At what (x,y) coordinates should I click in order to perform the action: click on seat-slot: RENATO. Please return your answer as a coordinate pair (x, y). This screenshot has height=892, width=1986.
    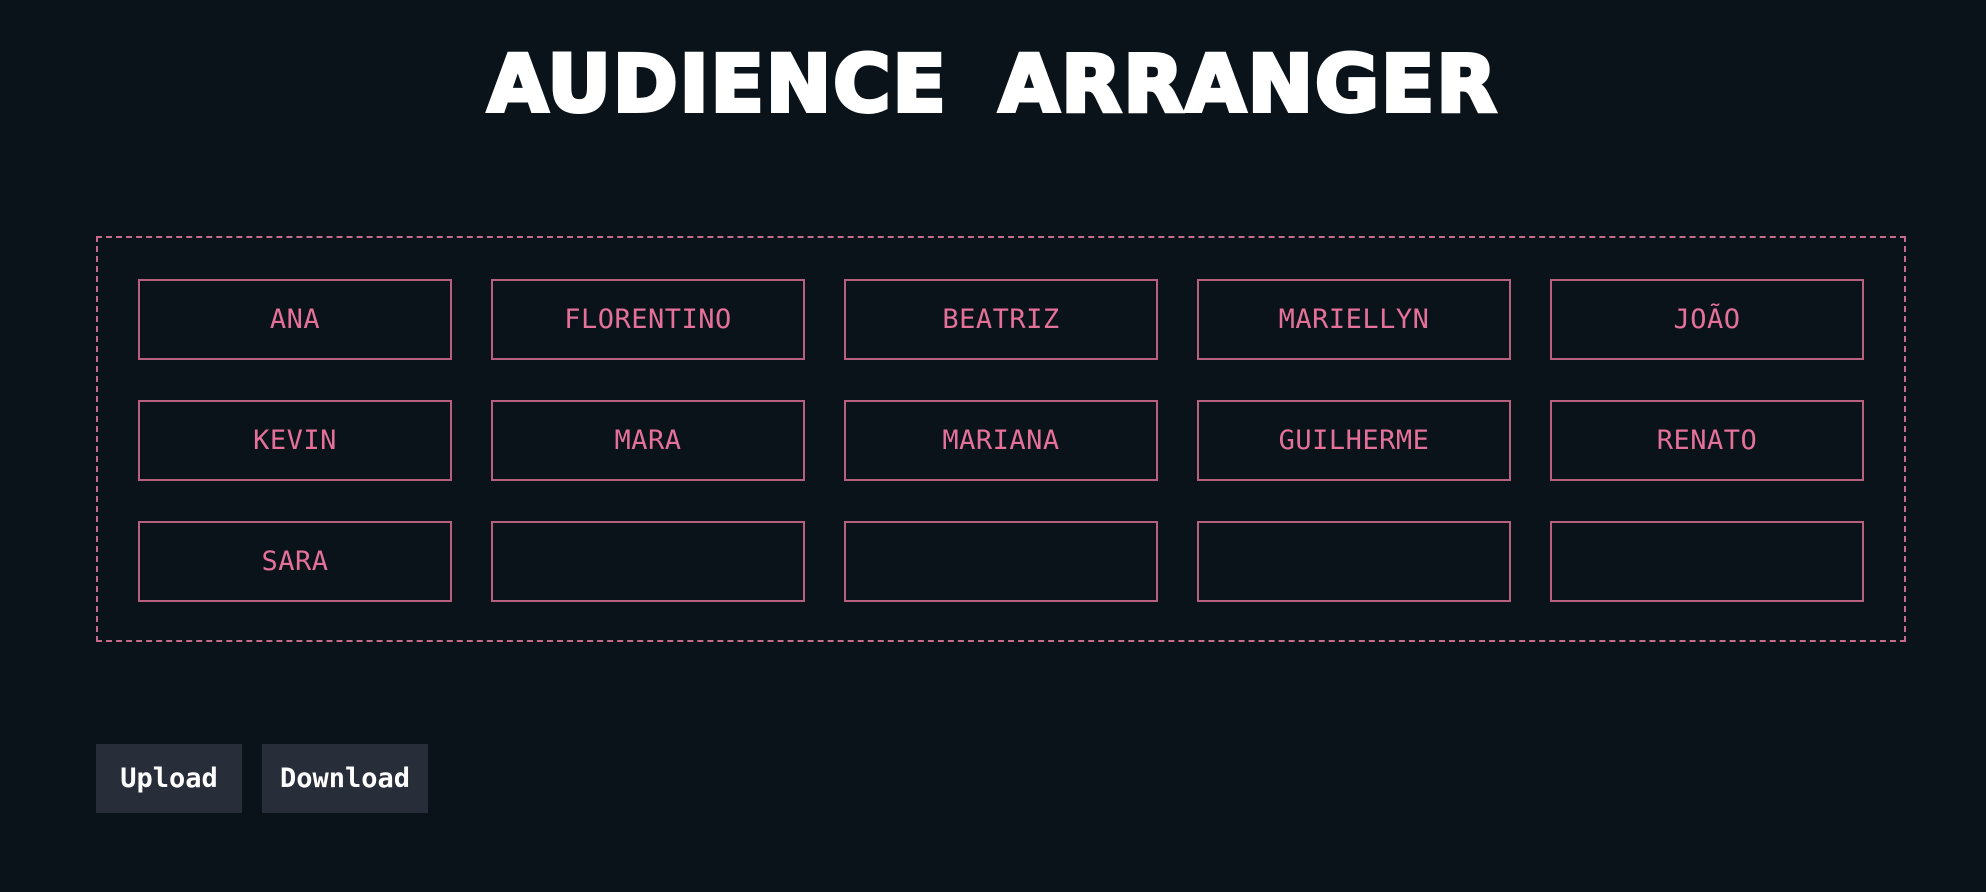
    Looking at the image, I should click on (1707, 440).